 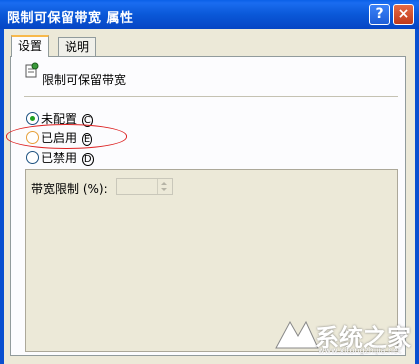 What do you see at coordinates (30, 46) in the screenshot?
I see `tab-settings: 设置` at bounding box center [30, 46].